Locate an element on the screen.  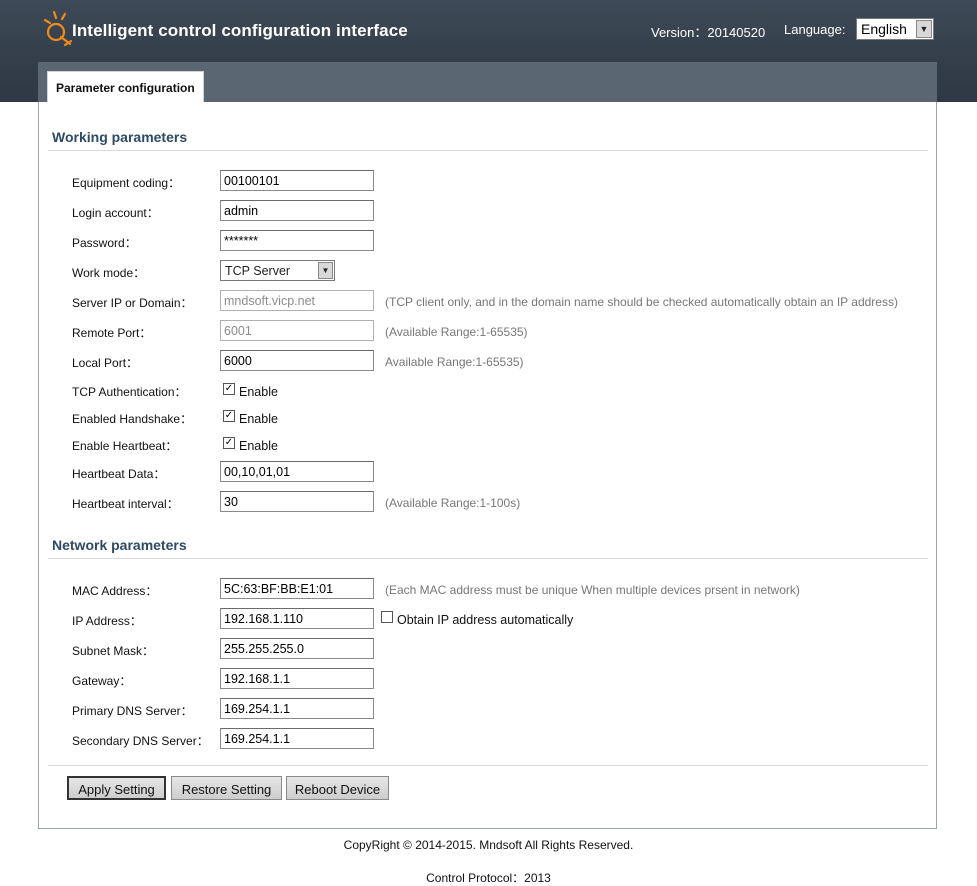
heartbeat-option: Enable is located at coordinates (258, 446).